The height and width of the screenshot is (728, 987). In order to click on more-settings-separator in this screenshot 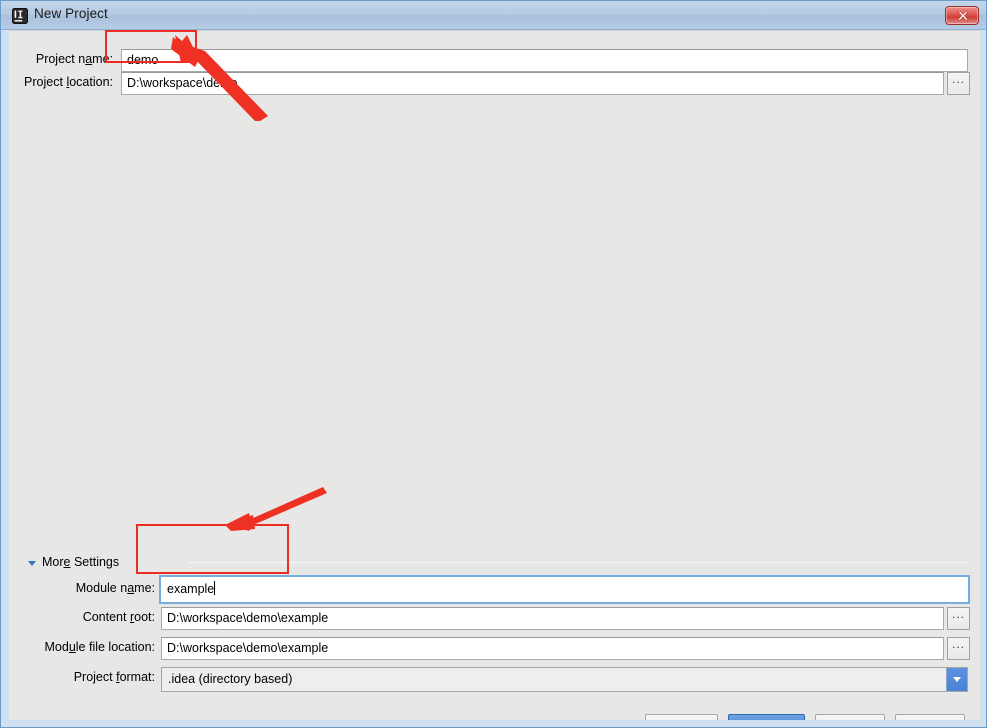, I will do `click(578, 562)`.